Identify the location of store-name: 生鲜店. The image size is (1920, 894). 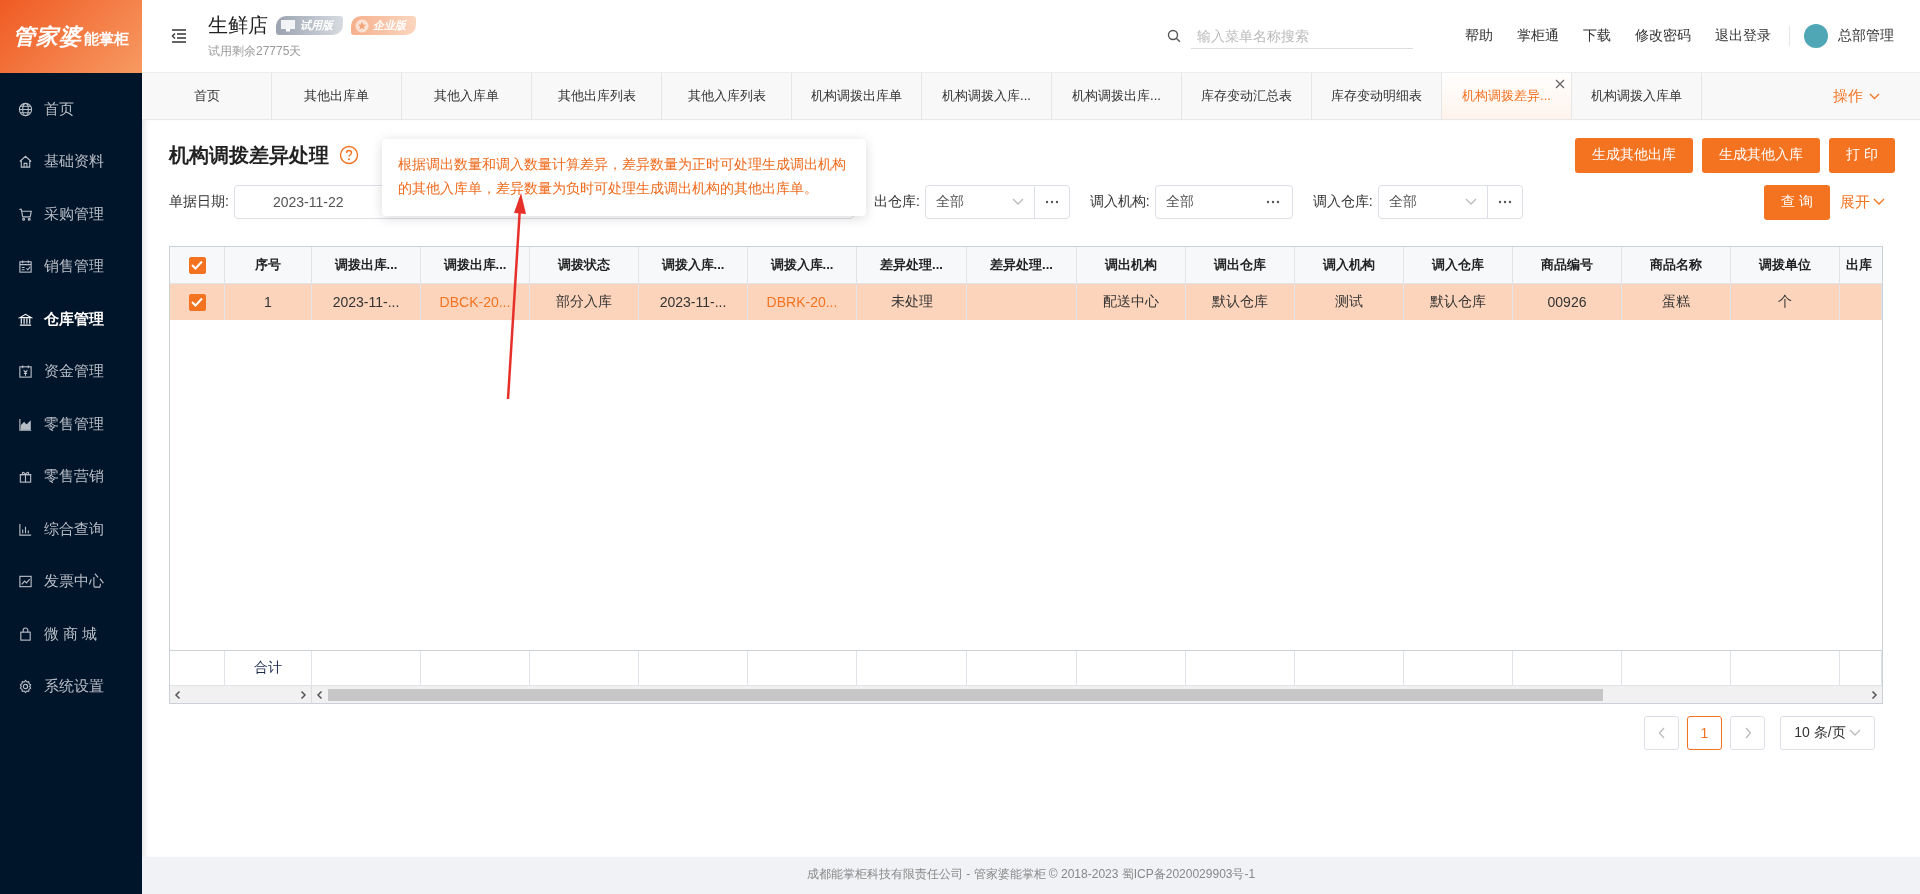
(238, 25).